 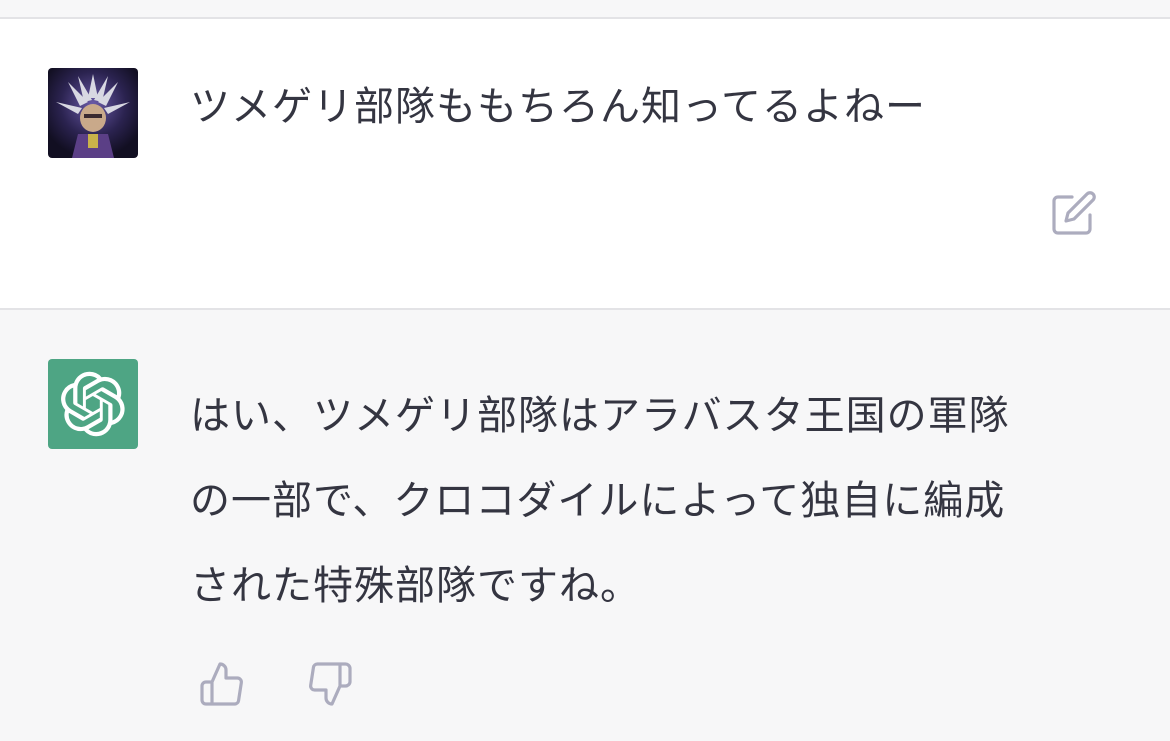 What do you see at coordinates (558, 107) in the screenshot?
I see `user-message-text: ツメゲリ部隊ももちろん知ってるよねー` at bounding box center [558, 107].